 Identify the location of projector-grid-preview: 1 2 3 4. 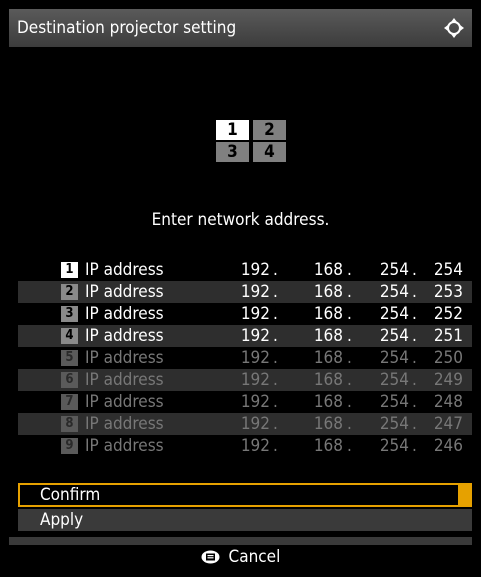
(251, 141).